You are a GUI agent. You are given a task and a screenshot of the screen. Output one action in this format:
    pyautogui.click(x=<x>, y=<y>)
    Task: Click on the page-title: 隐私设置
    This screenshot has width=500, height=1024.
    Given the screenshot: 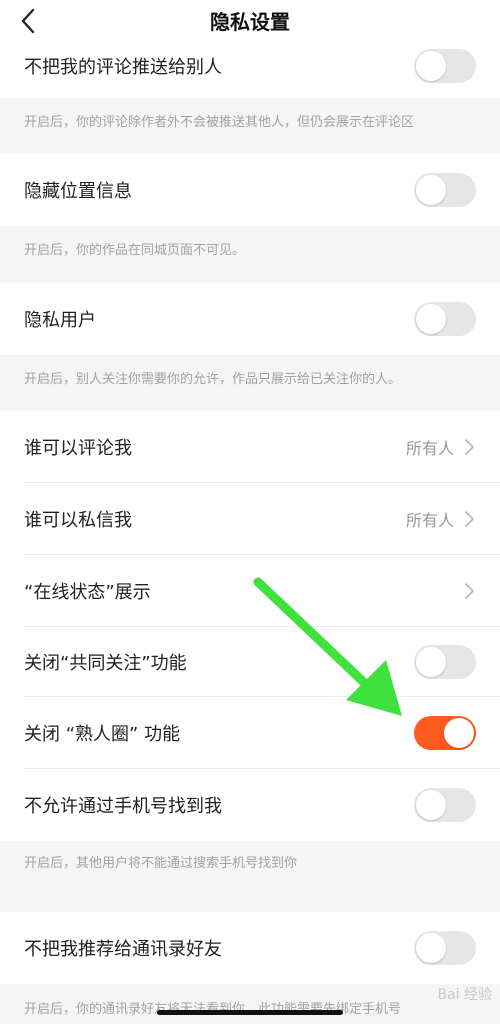 What is the action you would take?
    pyautogui.click(x=250, y=22)
    